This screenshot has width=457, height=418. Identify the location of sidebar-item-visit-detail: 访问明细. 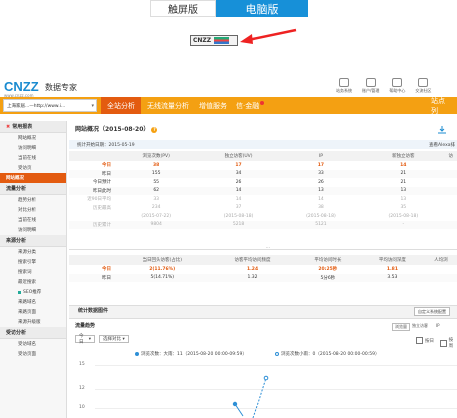
(33, 148).